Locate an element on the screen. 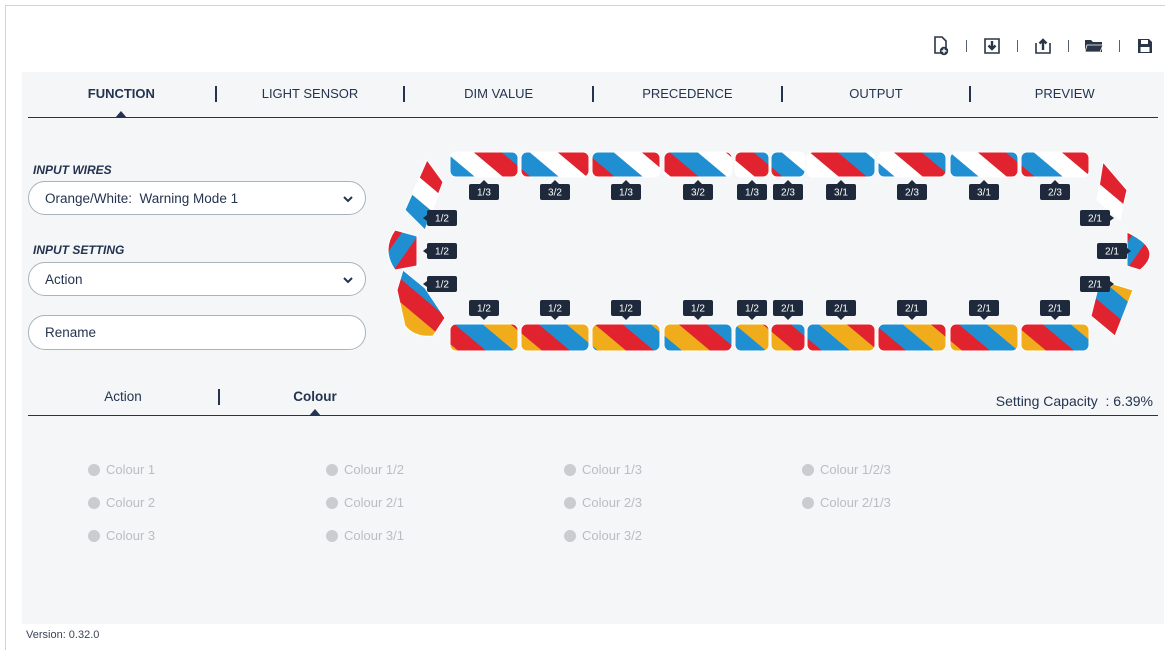 The image size is (1171, 654). export-icon is located at coordinates (1043, 46).